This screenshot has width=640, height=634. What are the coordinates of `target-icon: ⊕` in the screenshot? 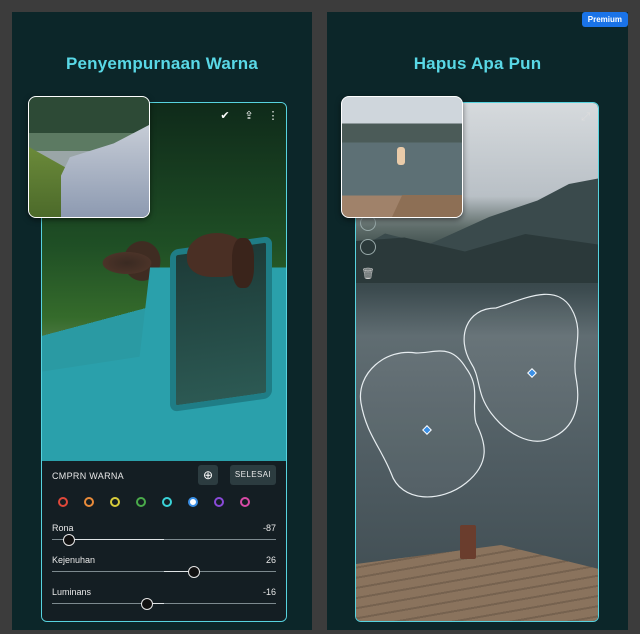 It's located at (208, 475).